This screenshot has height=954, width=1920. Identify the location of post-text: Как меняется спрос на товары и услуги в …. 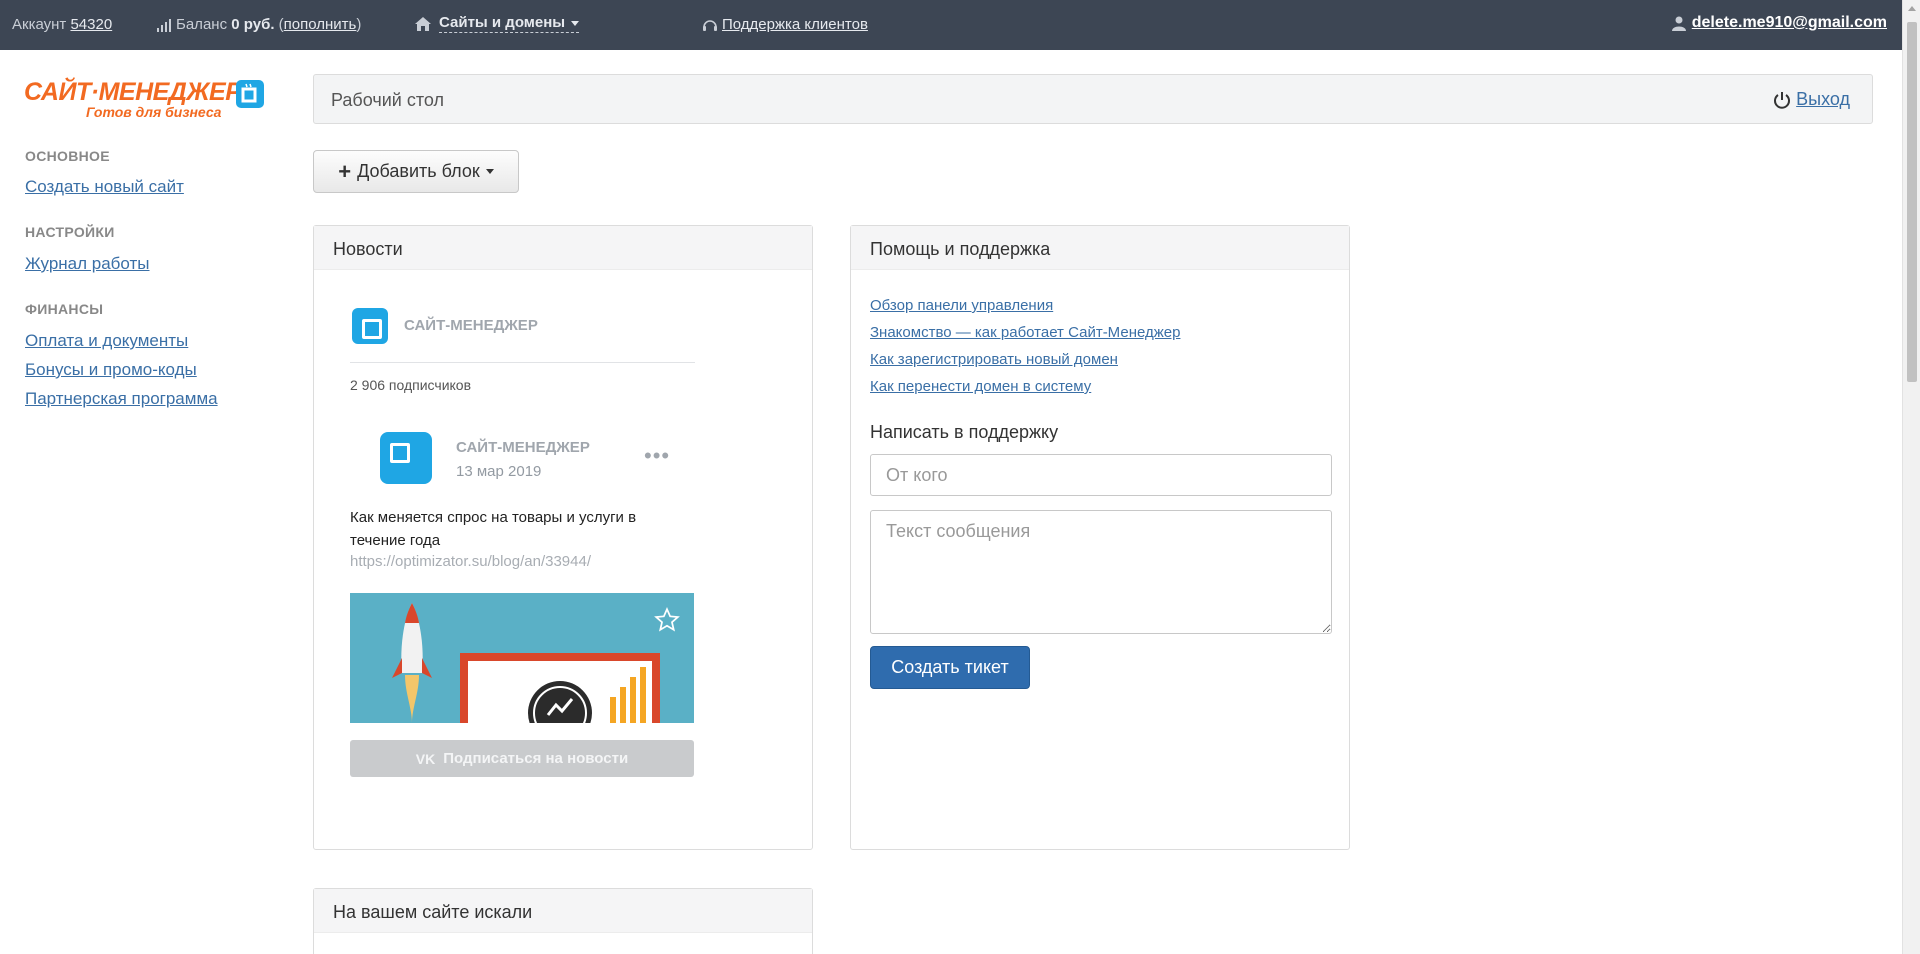
(493, 529).